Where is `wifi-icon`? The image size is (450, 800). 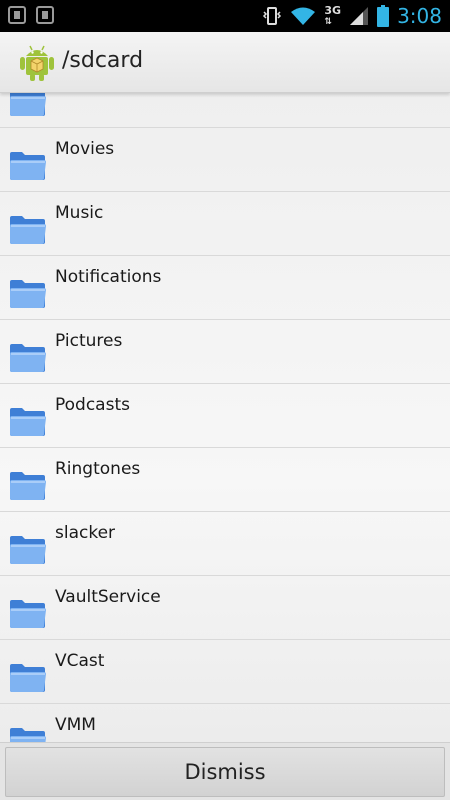 wifi-icon is located at coordinates (303, 16).